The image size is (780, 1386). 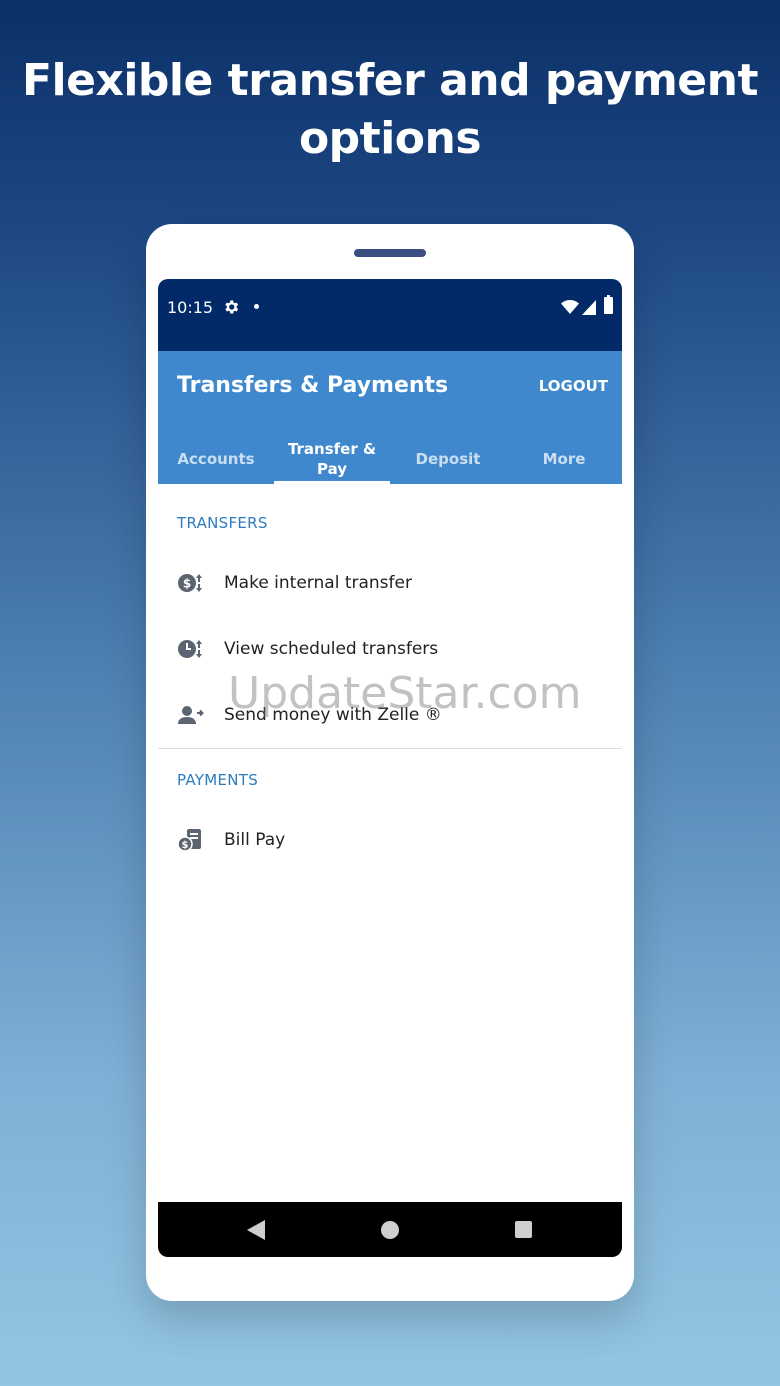 What do you see at coordinates (218, 780) in the screenshot?
I see `payments-section-header: PAYMENTS` at bounding box center [218, 780].